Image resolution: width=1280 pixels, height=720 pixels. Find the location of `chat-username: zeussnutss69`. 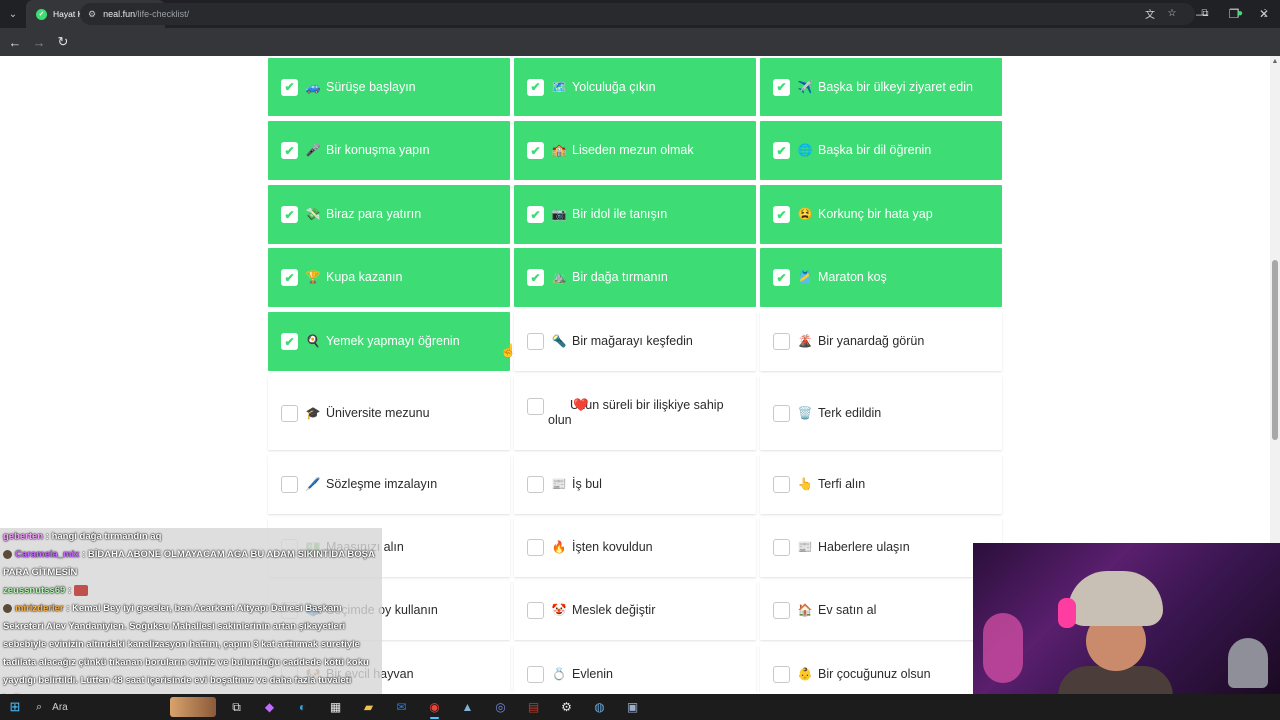

chat-username: zeussnutss69 is located at coordinates (34, 590).